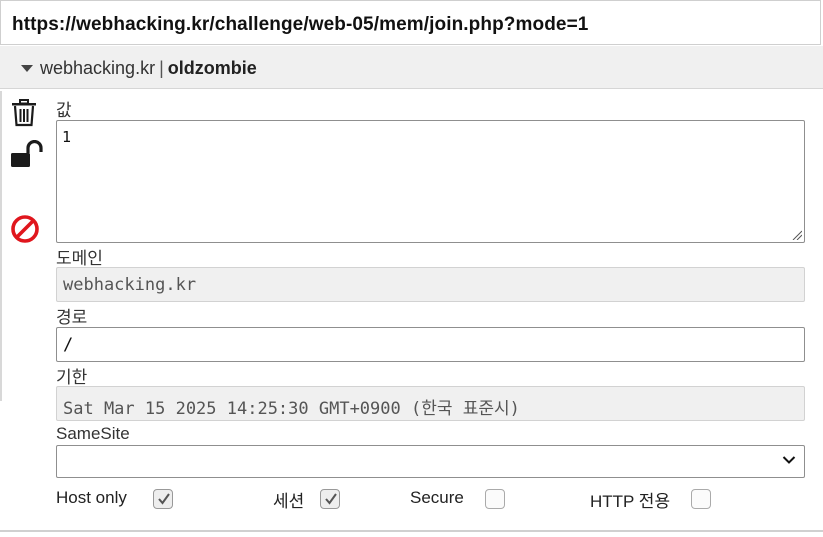 This screenshot has height=537, width=823. I want to click on samesite-select, so click(430, 461).